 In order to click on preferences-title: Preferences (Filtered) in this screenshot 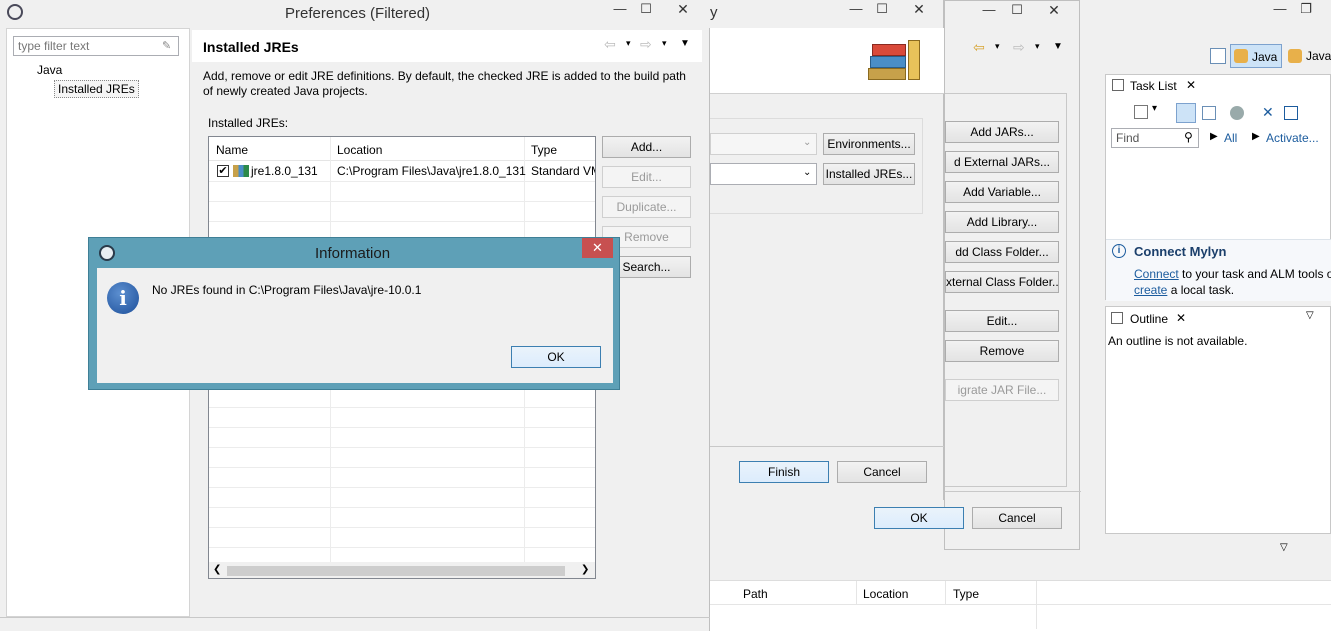, I will do `click(358, 13)`.